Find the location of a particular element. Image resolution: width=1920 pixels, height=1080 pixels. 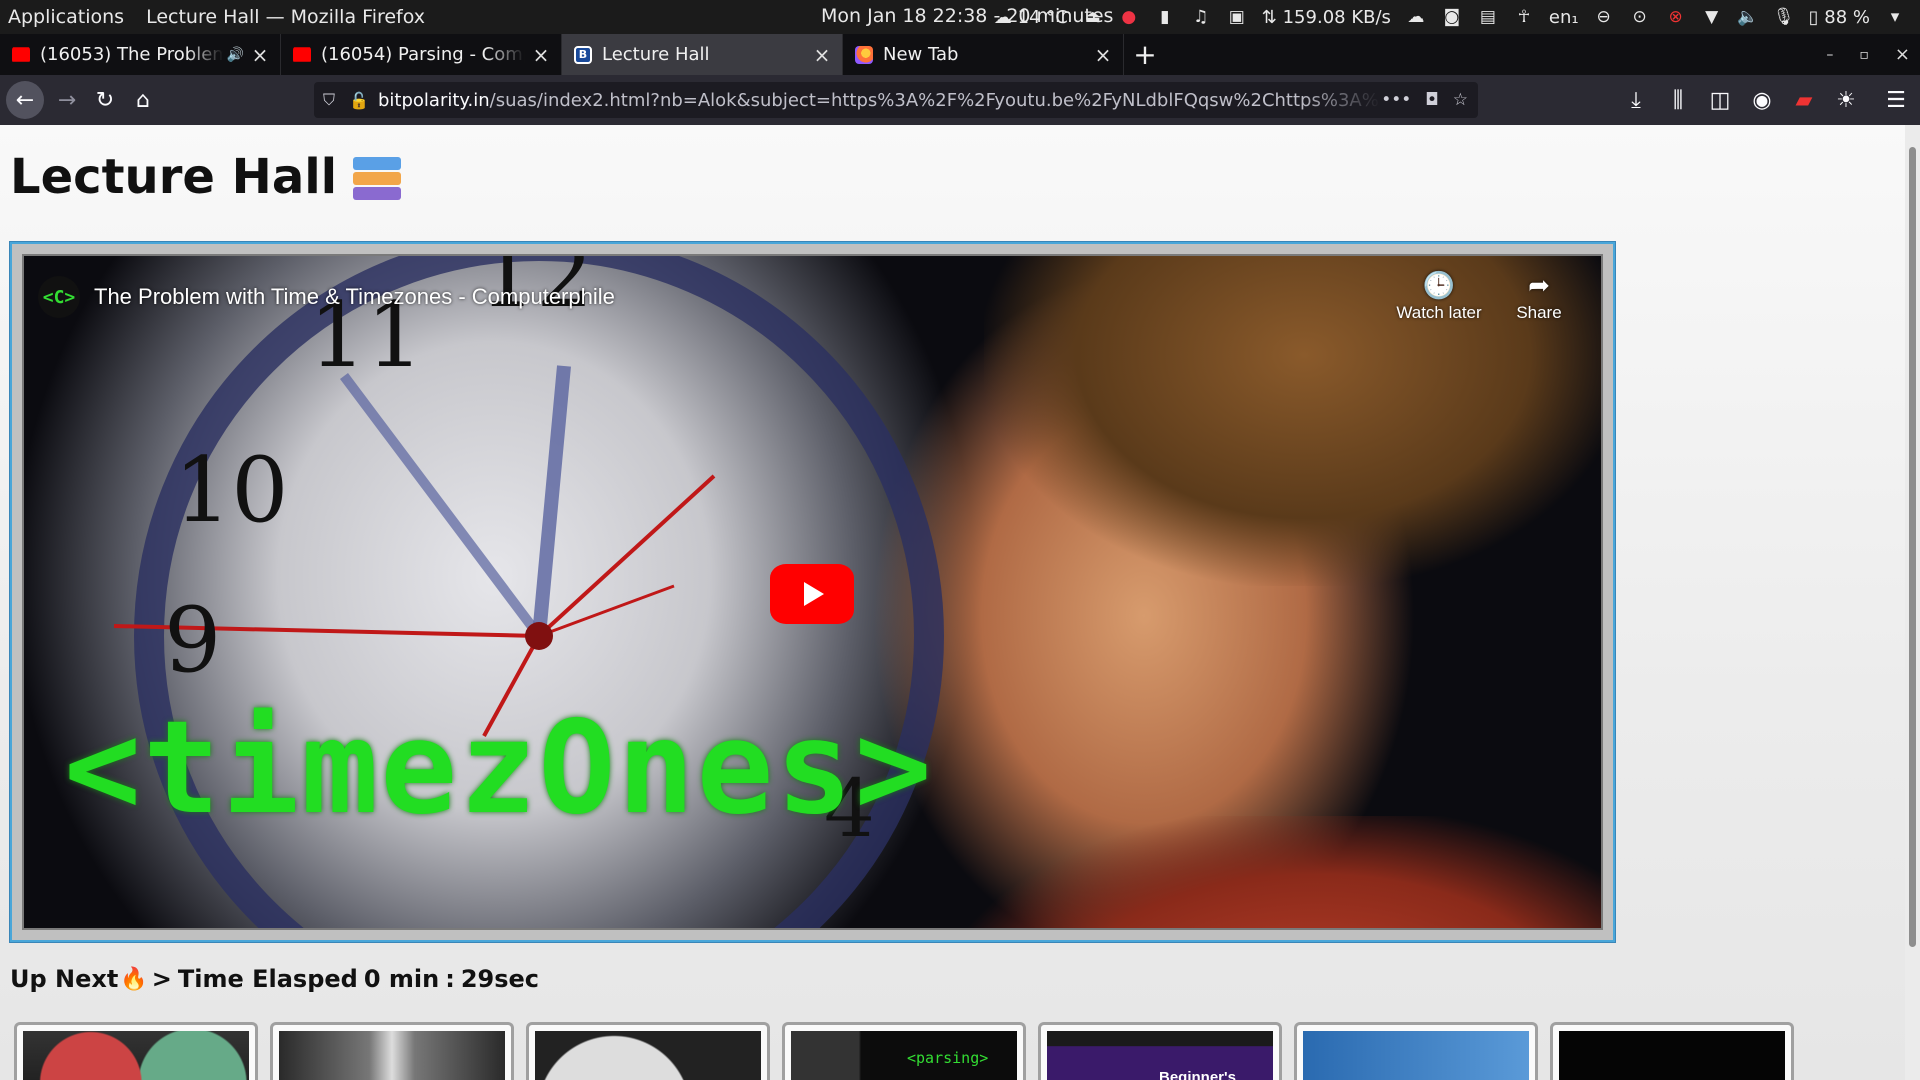

record-icon: ⊗ is located at coordinates (1676, 17).